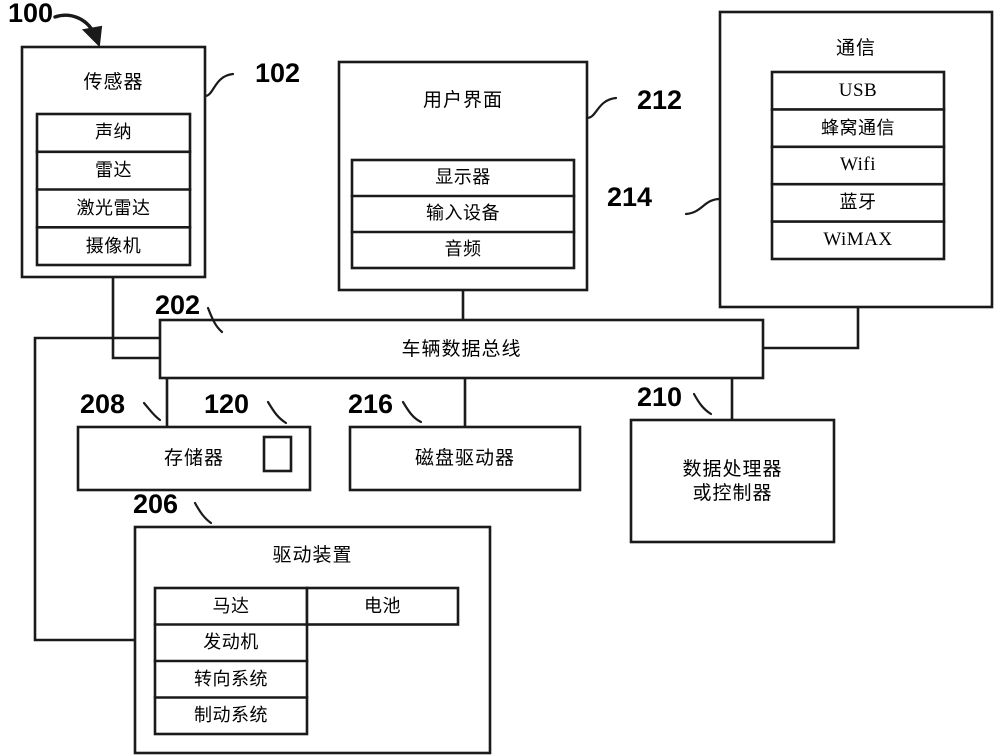 This screenshot has width=1000, height=755. Describe the element at coordinates (156, 504) in the screenshot. I see `drive-unit-ref-206: 206` at that location.